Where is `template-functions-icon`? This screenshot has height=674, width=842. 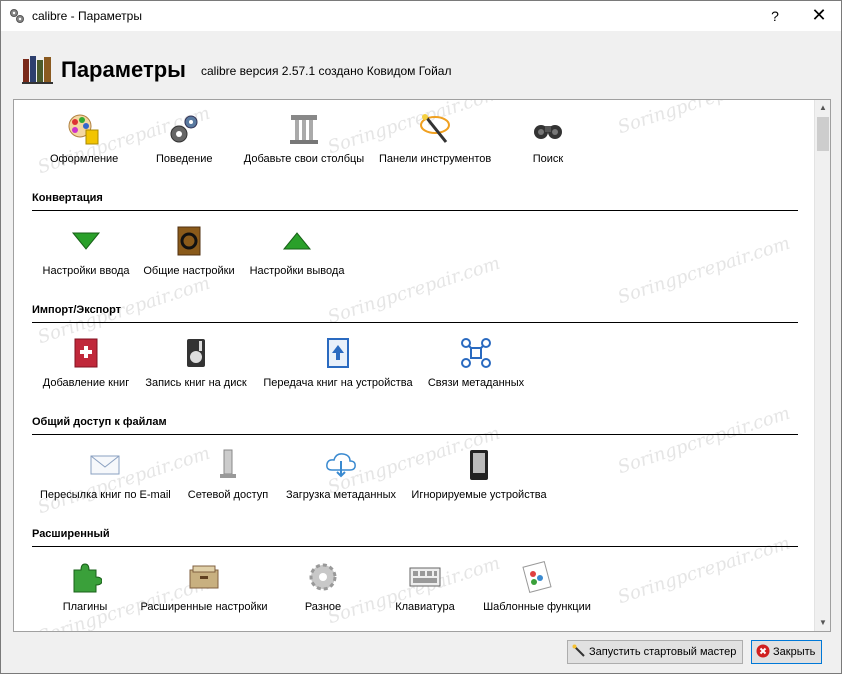 template-functions-icon is located at coordinates (537, 577).